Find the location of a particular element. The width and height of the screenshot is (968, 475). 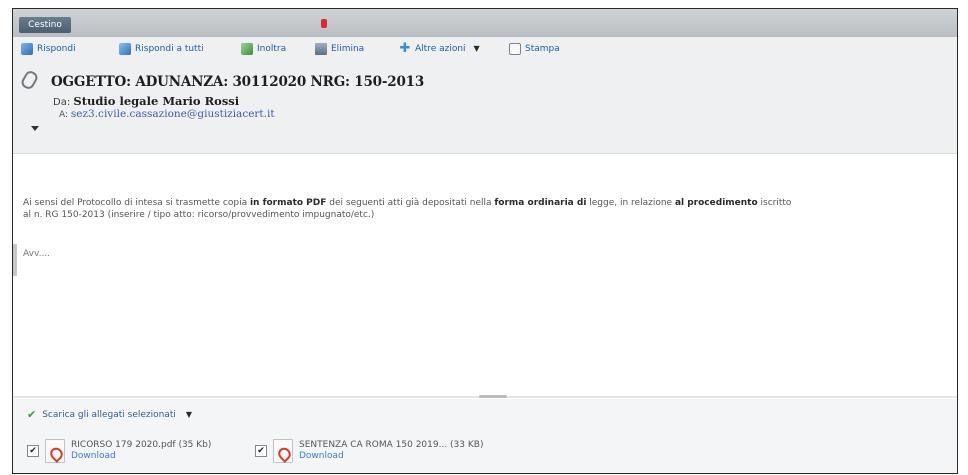

reply-all-button: Rispondi a tutti is located at coordinates (161, 49).